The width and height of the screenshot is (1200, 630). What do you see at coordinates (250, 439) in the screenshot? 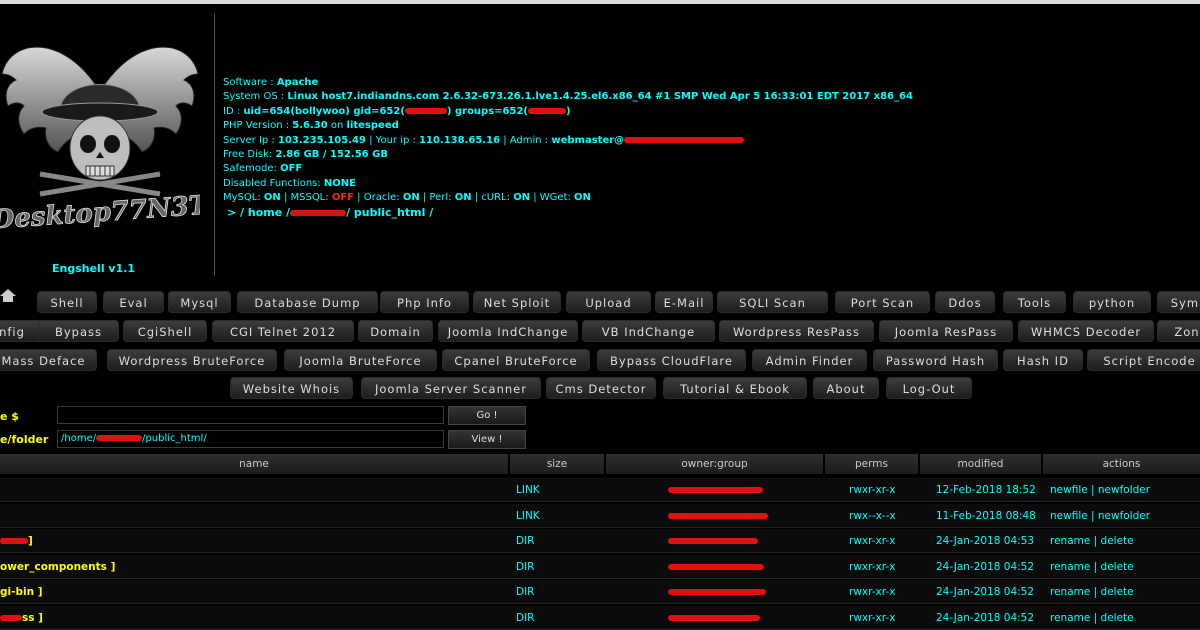
I see `view-path-input: /home//public_html/` at bounding box center [250, 439].